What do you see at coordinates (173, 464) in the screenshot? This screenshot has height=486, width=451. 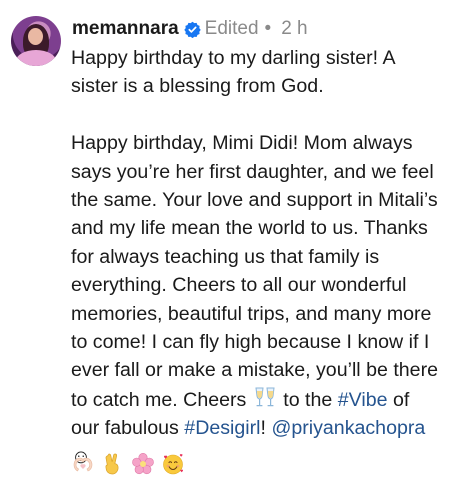 I see `smiling-face-with-hearts-icon` at bounding box center [173, 464].